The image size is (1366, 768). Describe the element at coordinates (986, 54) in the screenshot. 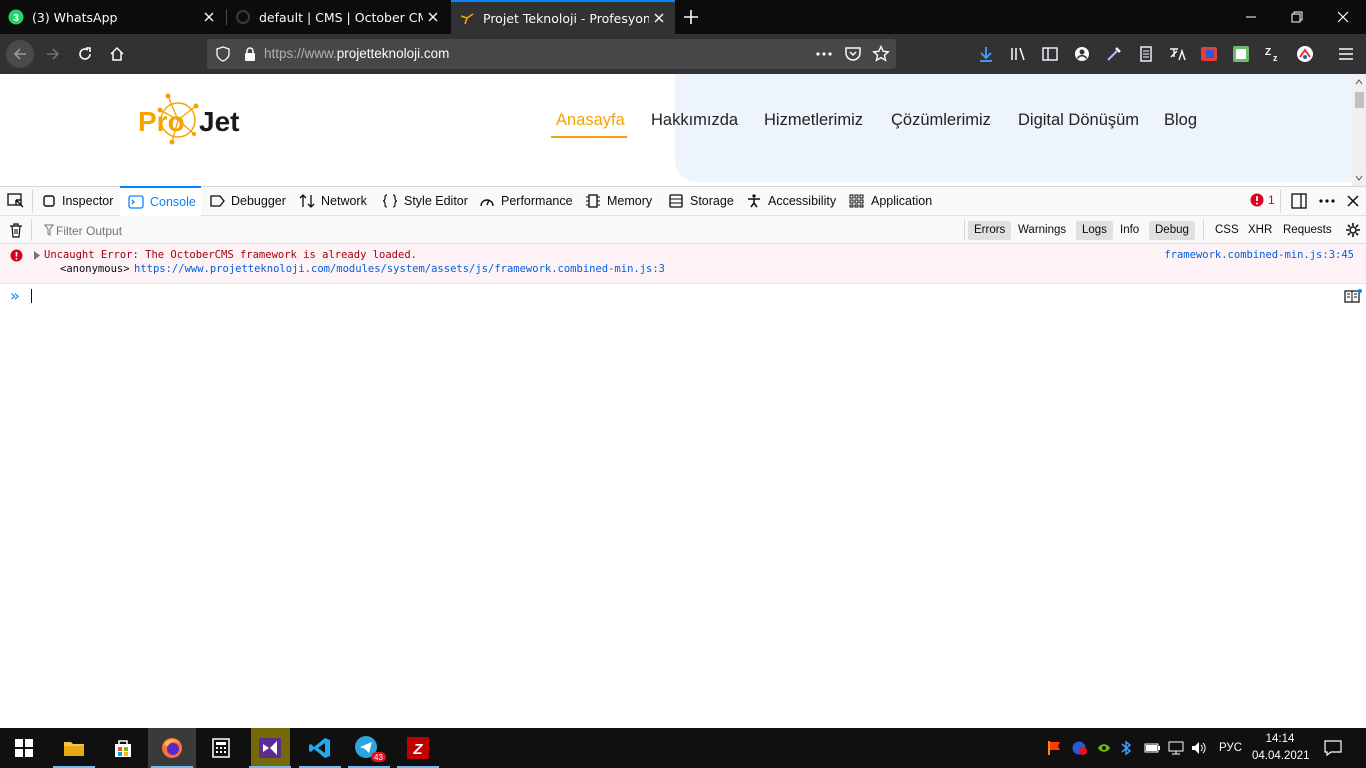

I see `download-icon` at that location.